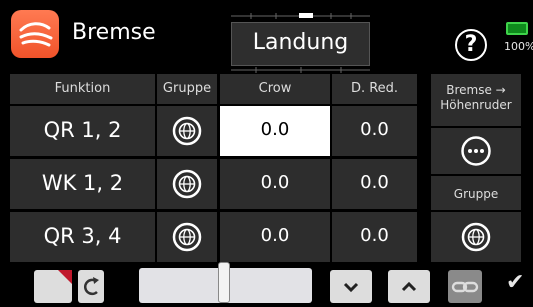 This screenshot has width=533, height=307. Describe the element at coordinates (275, 237) in the screenshot. I see `crow-value-qr34: 0.0` at that location.